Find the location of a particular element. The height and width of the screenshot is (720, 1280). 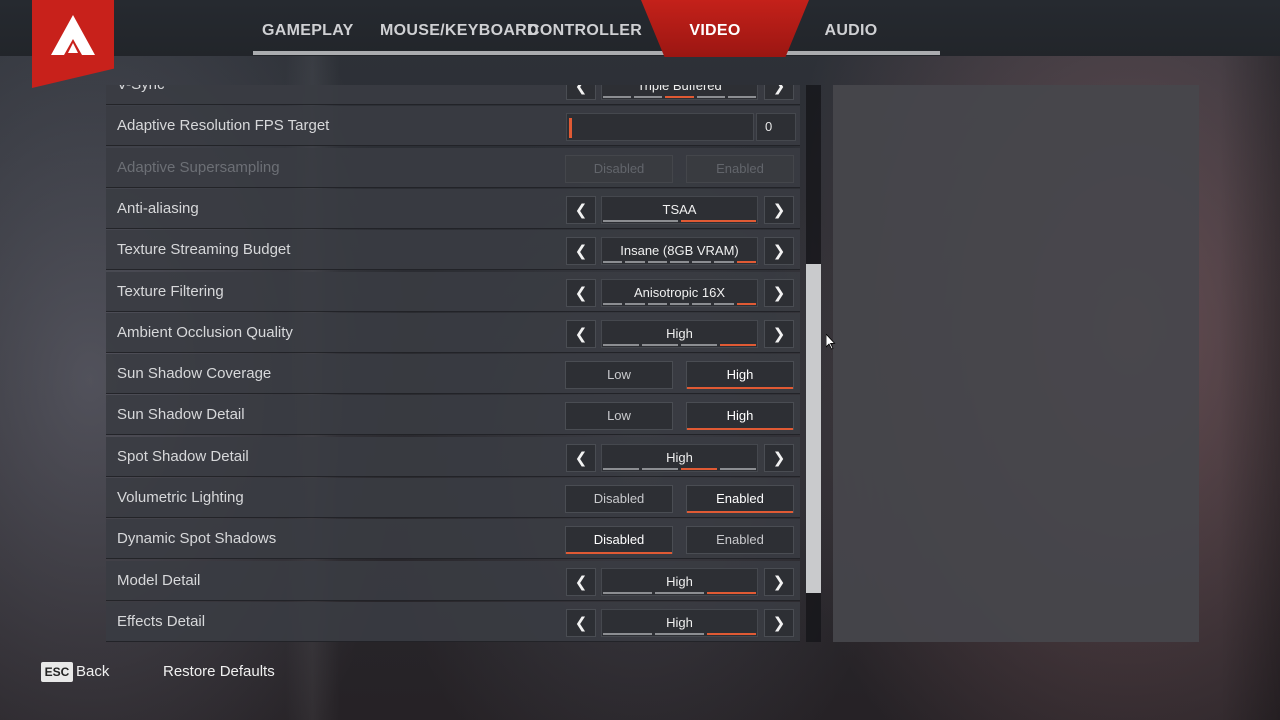

fps-target-slider is located at coordinates (660, 127).